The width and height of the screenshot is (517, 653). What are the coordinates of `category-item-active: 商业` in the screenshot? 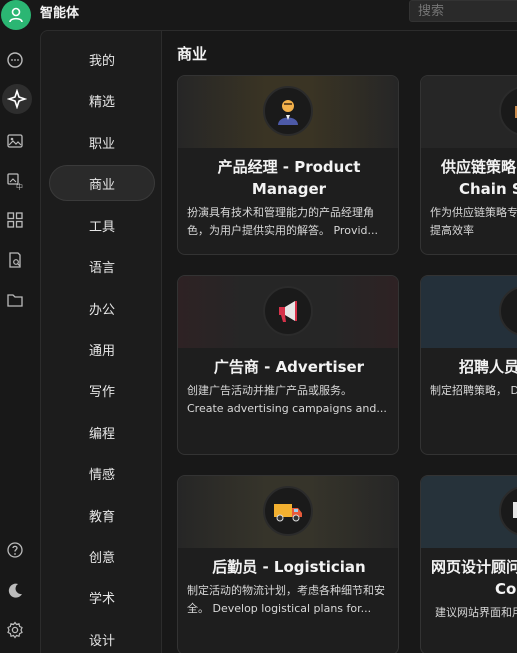 It's located at (102, 183).